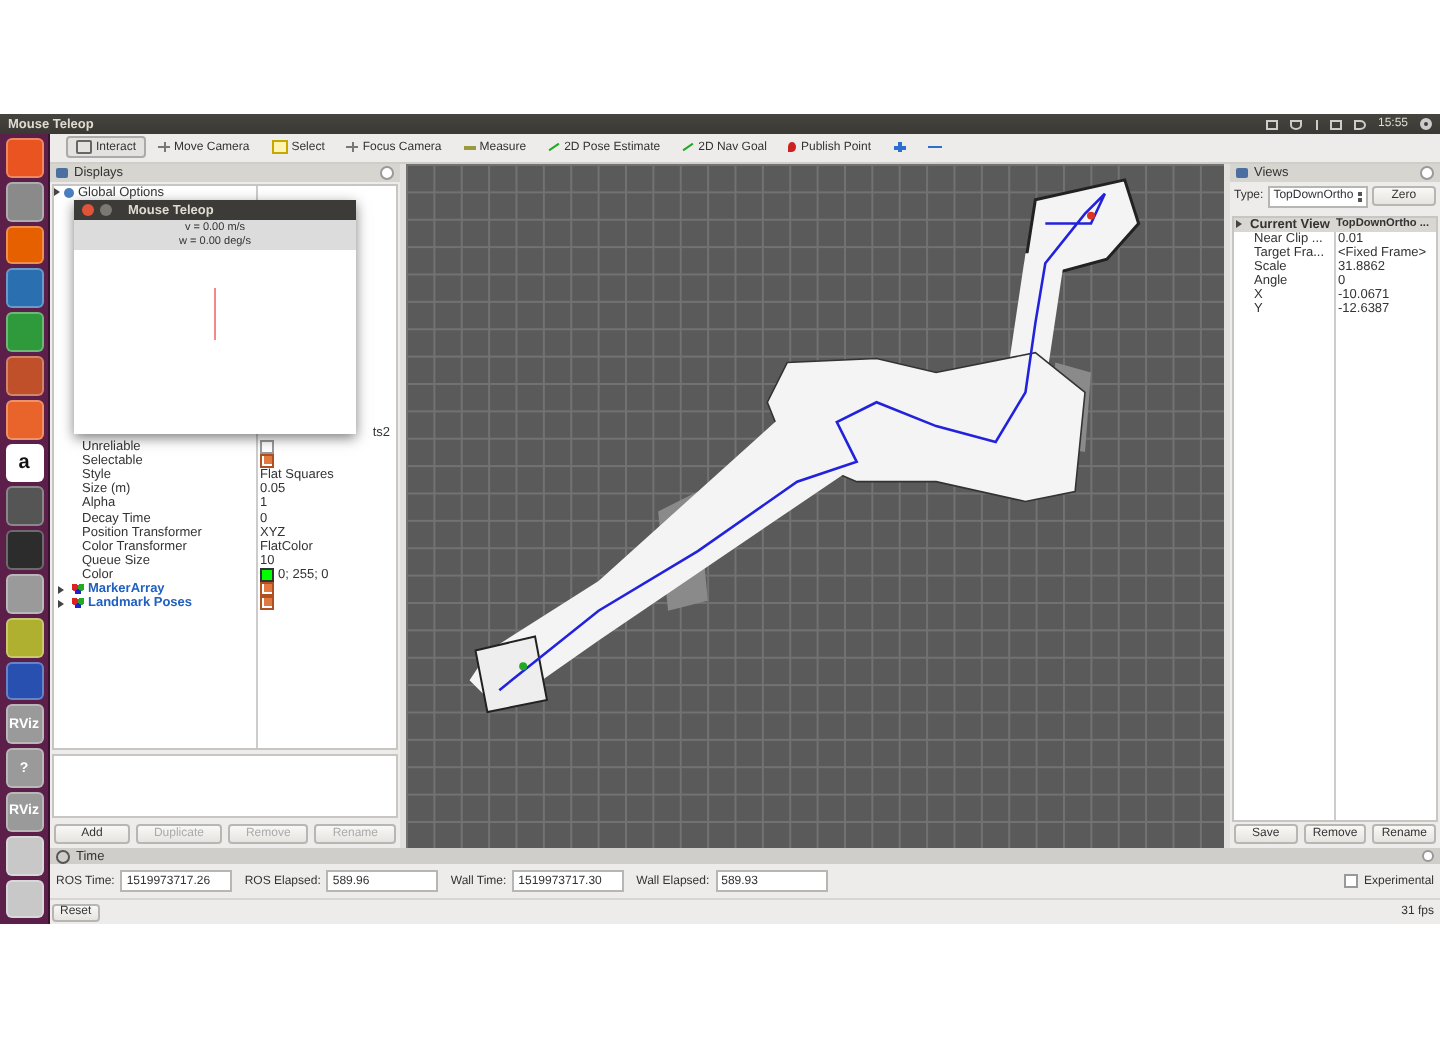 The width and height of the screenshot is (1440, 1040). What do you see at coordinates (215, 314) in the screenshot?
I see `velocity-line` at bounding box center [215, 314].